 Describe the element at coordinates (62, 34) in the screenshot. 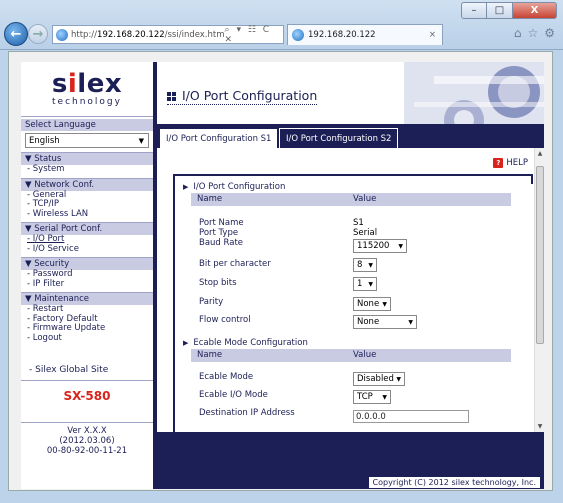

I see `ie-page-icon` at that location.